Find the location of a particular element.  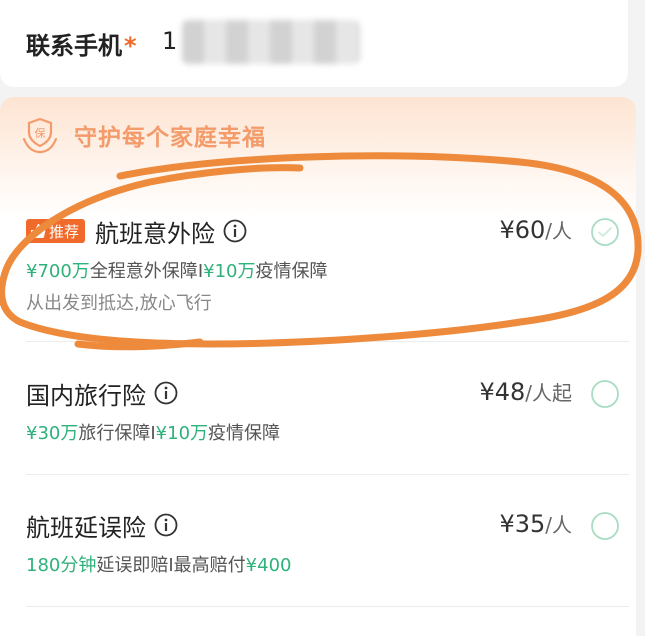

phone-mask is located at coordinates (271, 42).